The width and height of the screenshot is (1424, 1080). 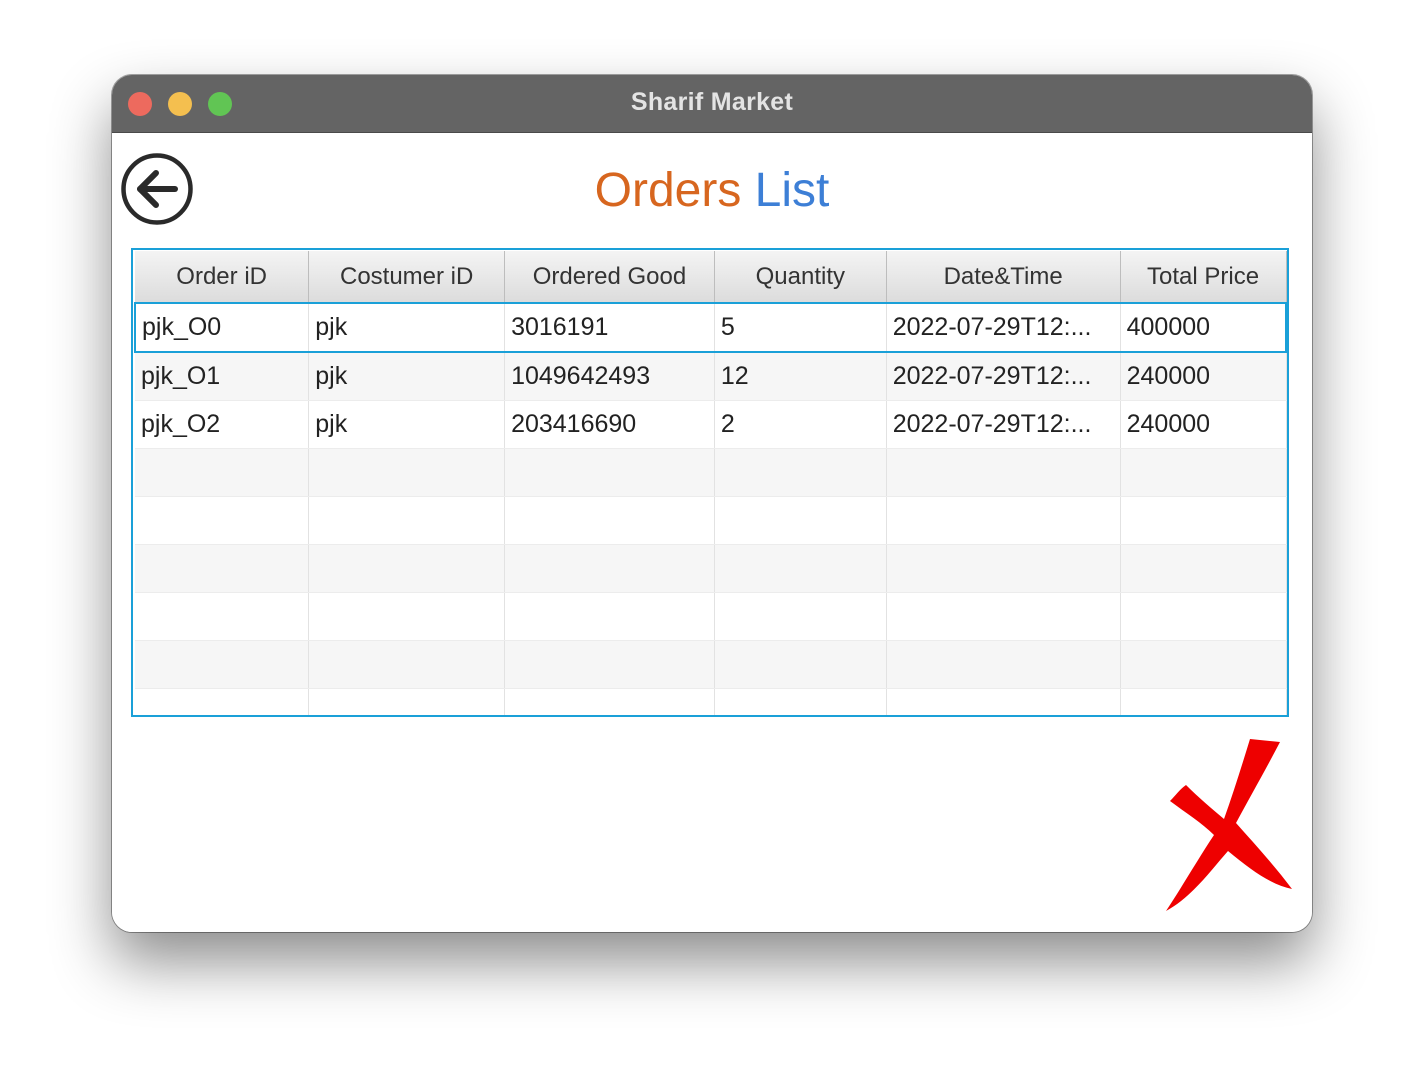 What do you see at coordinates (609, 424) in the screenshot?
I see `ordered-good-cell: 203416690` at bounding box center [609, 424].